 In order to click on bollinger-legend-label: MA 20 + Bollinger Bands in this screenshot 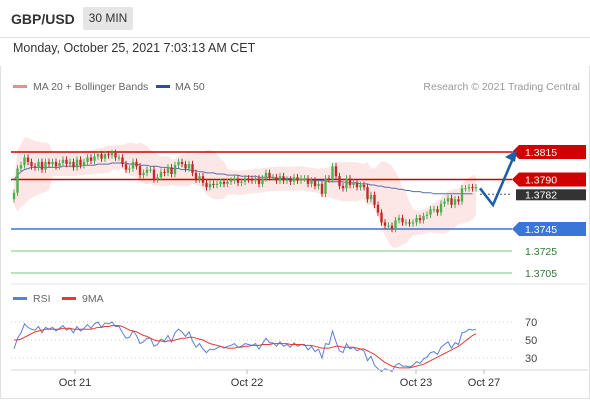, I will do `click(90, 87)`.